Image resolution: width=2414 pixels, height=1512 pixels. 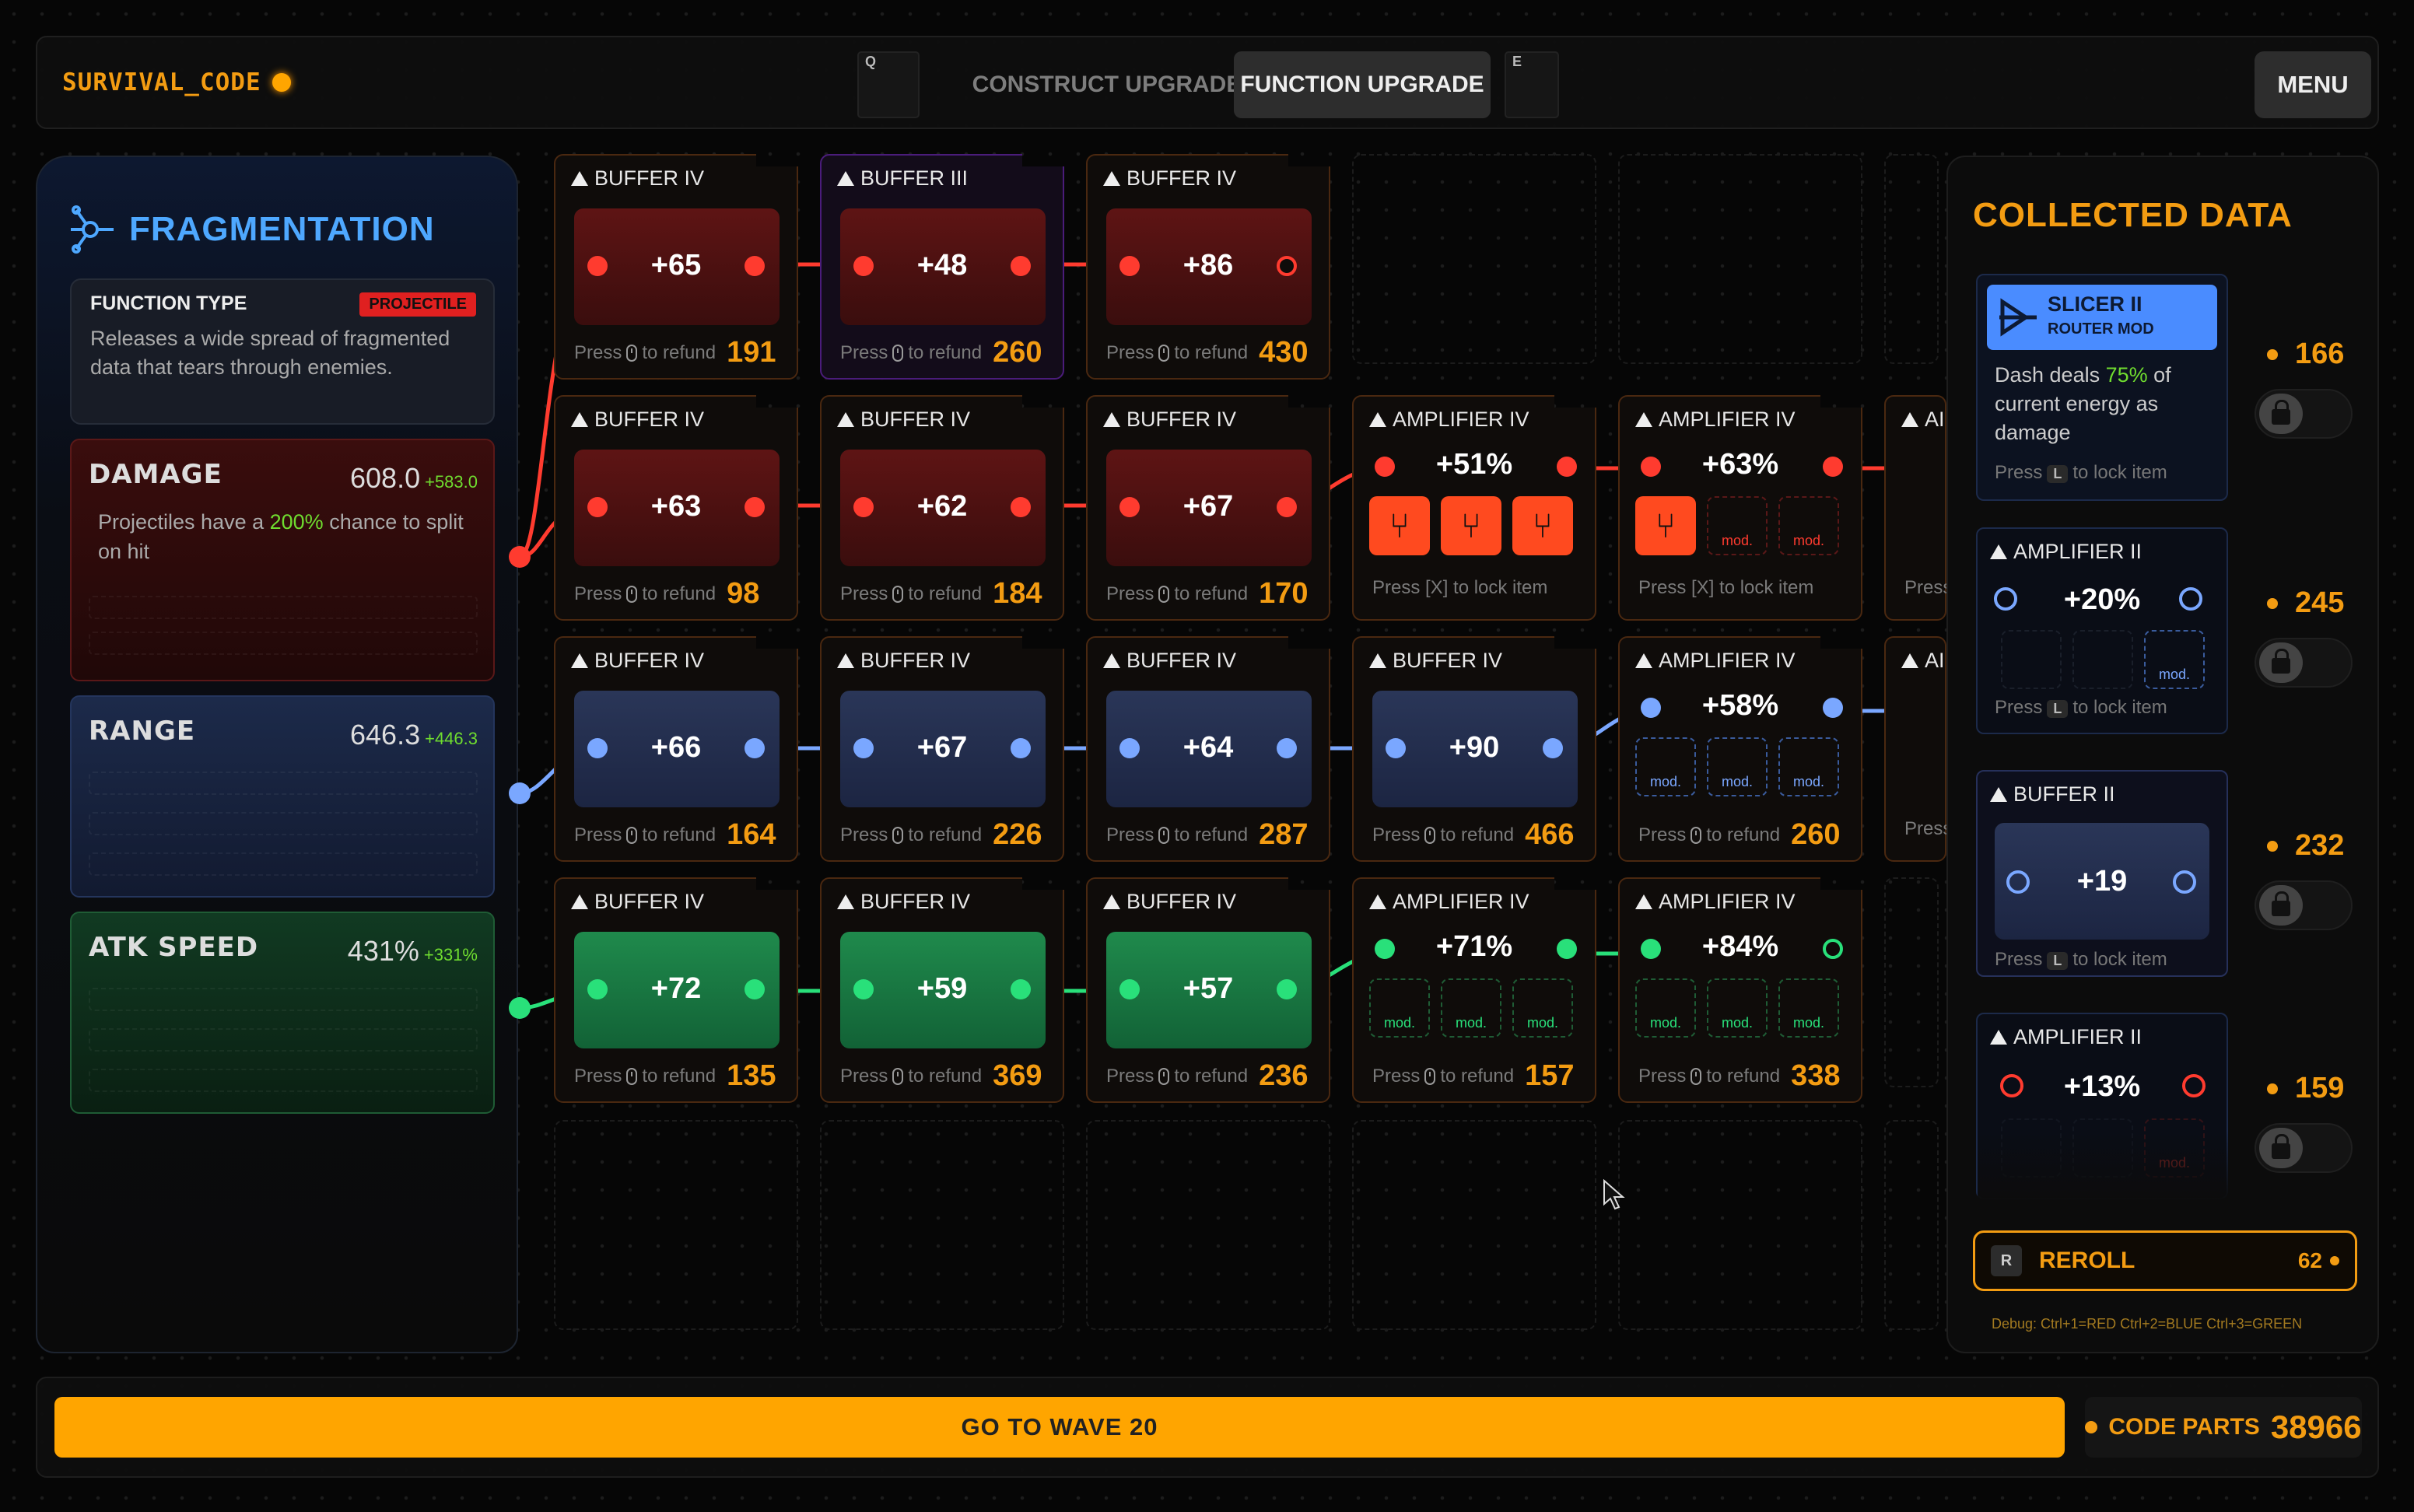 I want to click on item-title: AMPLIFIER II, so click(x=2066, y=1037).